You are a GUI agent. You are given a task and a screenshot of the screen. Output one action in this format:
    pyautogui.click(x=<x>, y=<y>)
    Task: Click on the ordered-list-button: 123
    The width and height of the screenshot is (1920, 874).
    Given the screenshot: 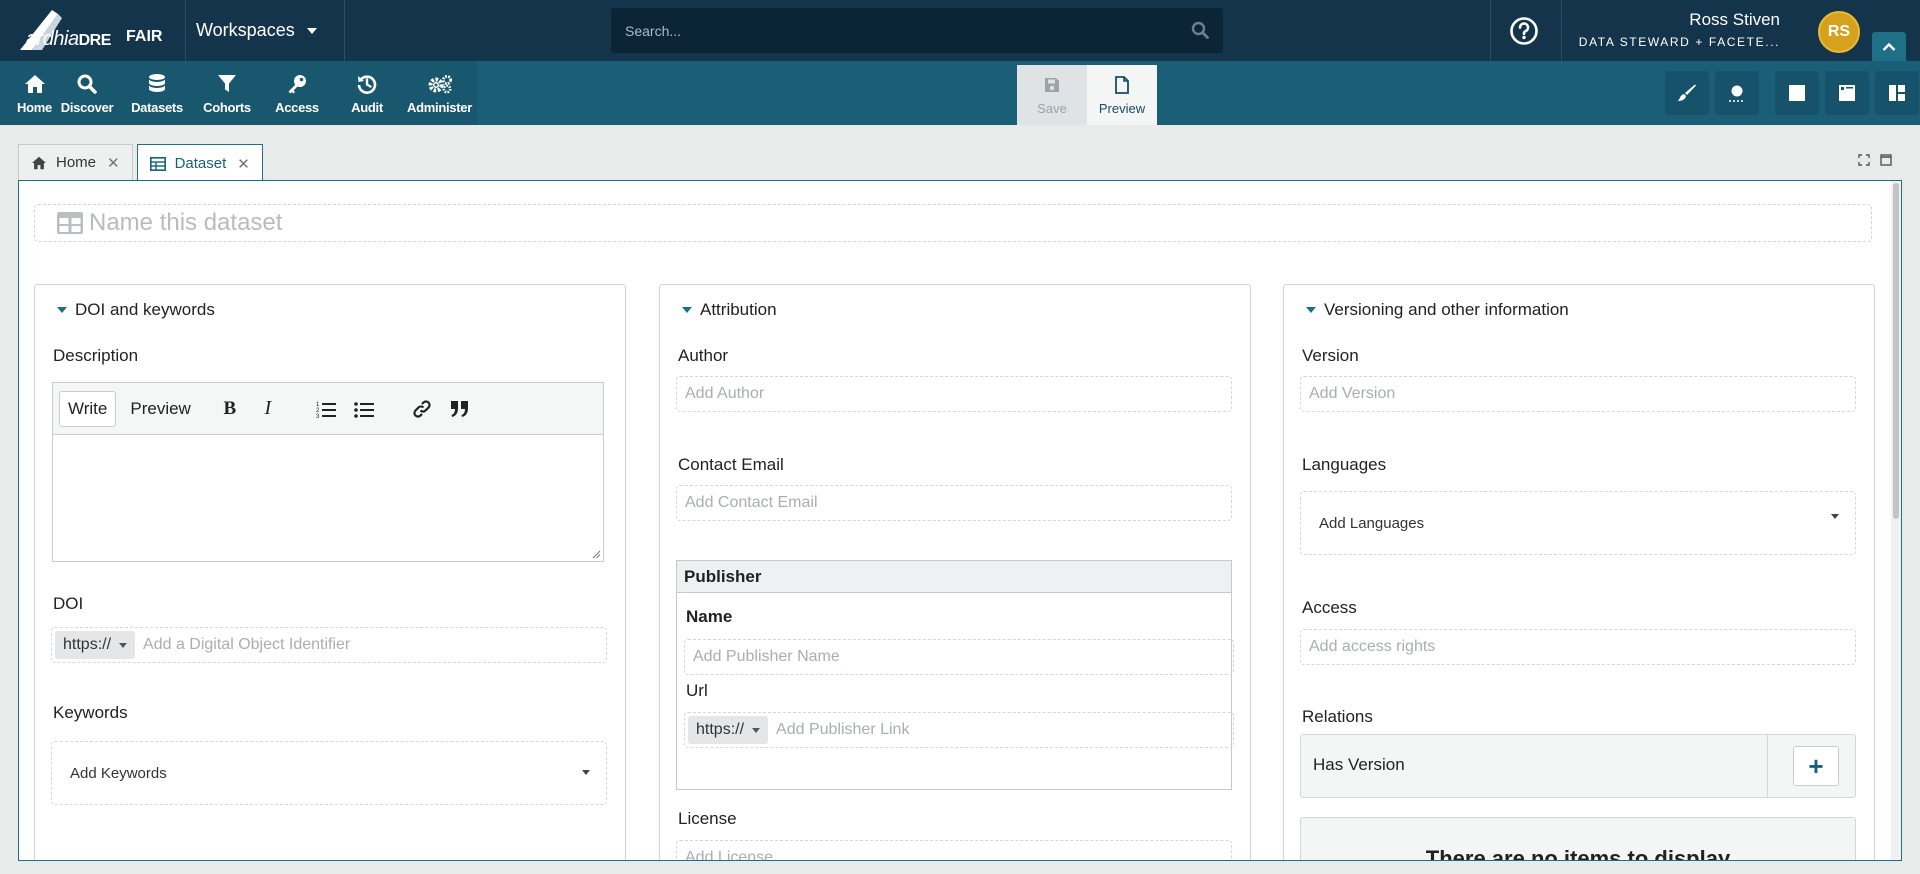 What is the action you would take?
    pyautogui.click(x=326, y=409)
    